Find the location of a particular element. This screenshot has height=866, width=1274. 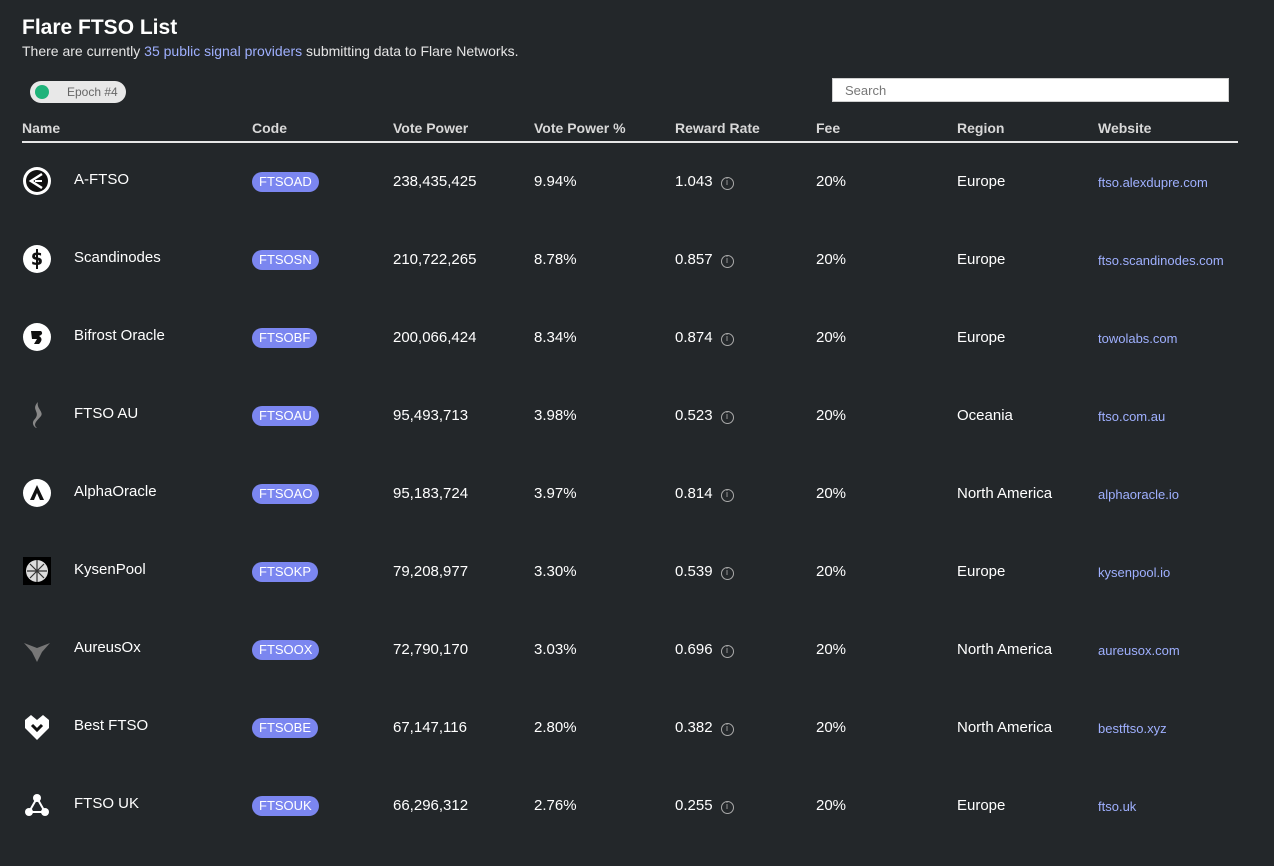

best-ftso-logo-icon is located at coordinates (37, 727).